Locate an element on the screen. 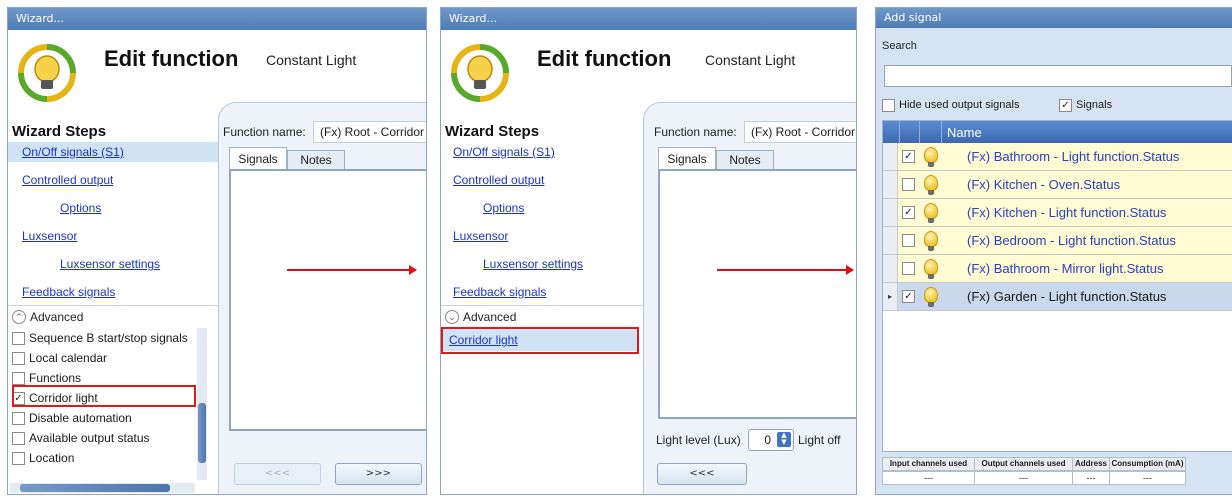 The image size is (1232, 497). light-level-label: Light level (Lux) is located at coordinates (698, 440).